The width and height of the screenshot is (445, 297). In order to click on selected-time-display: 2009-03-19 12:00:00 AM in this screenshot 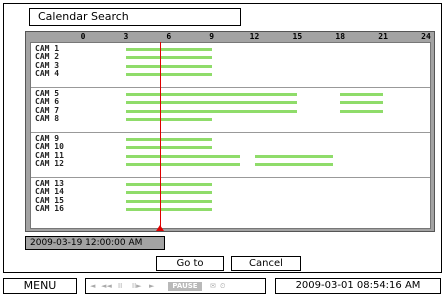, I will do `click(95, 243)`.